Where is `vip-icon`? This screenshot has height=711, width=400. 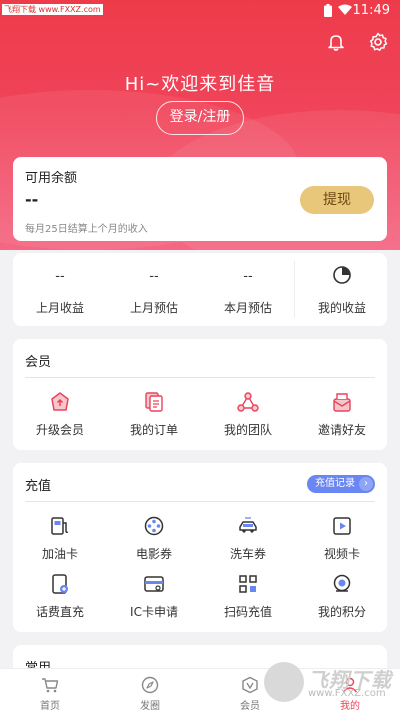 vip-icon is located at coordinates (250, 685).